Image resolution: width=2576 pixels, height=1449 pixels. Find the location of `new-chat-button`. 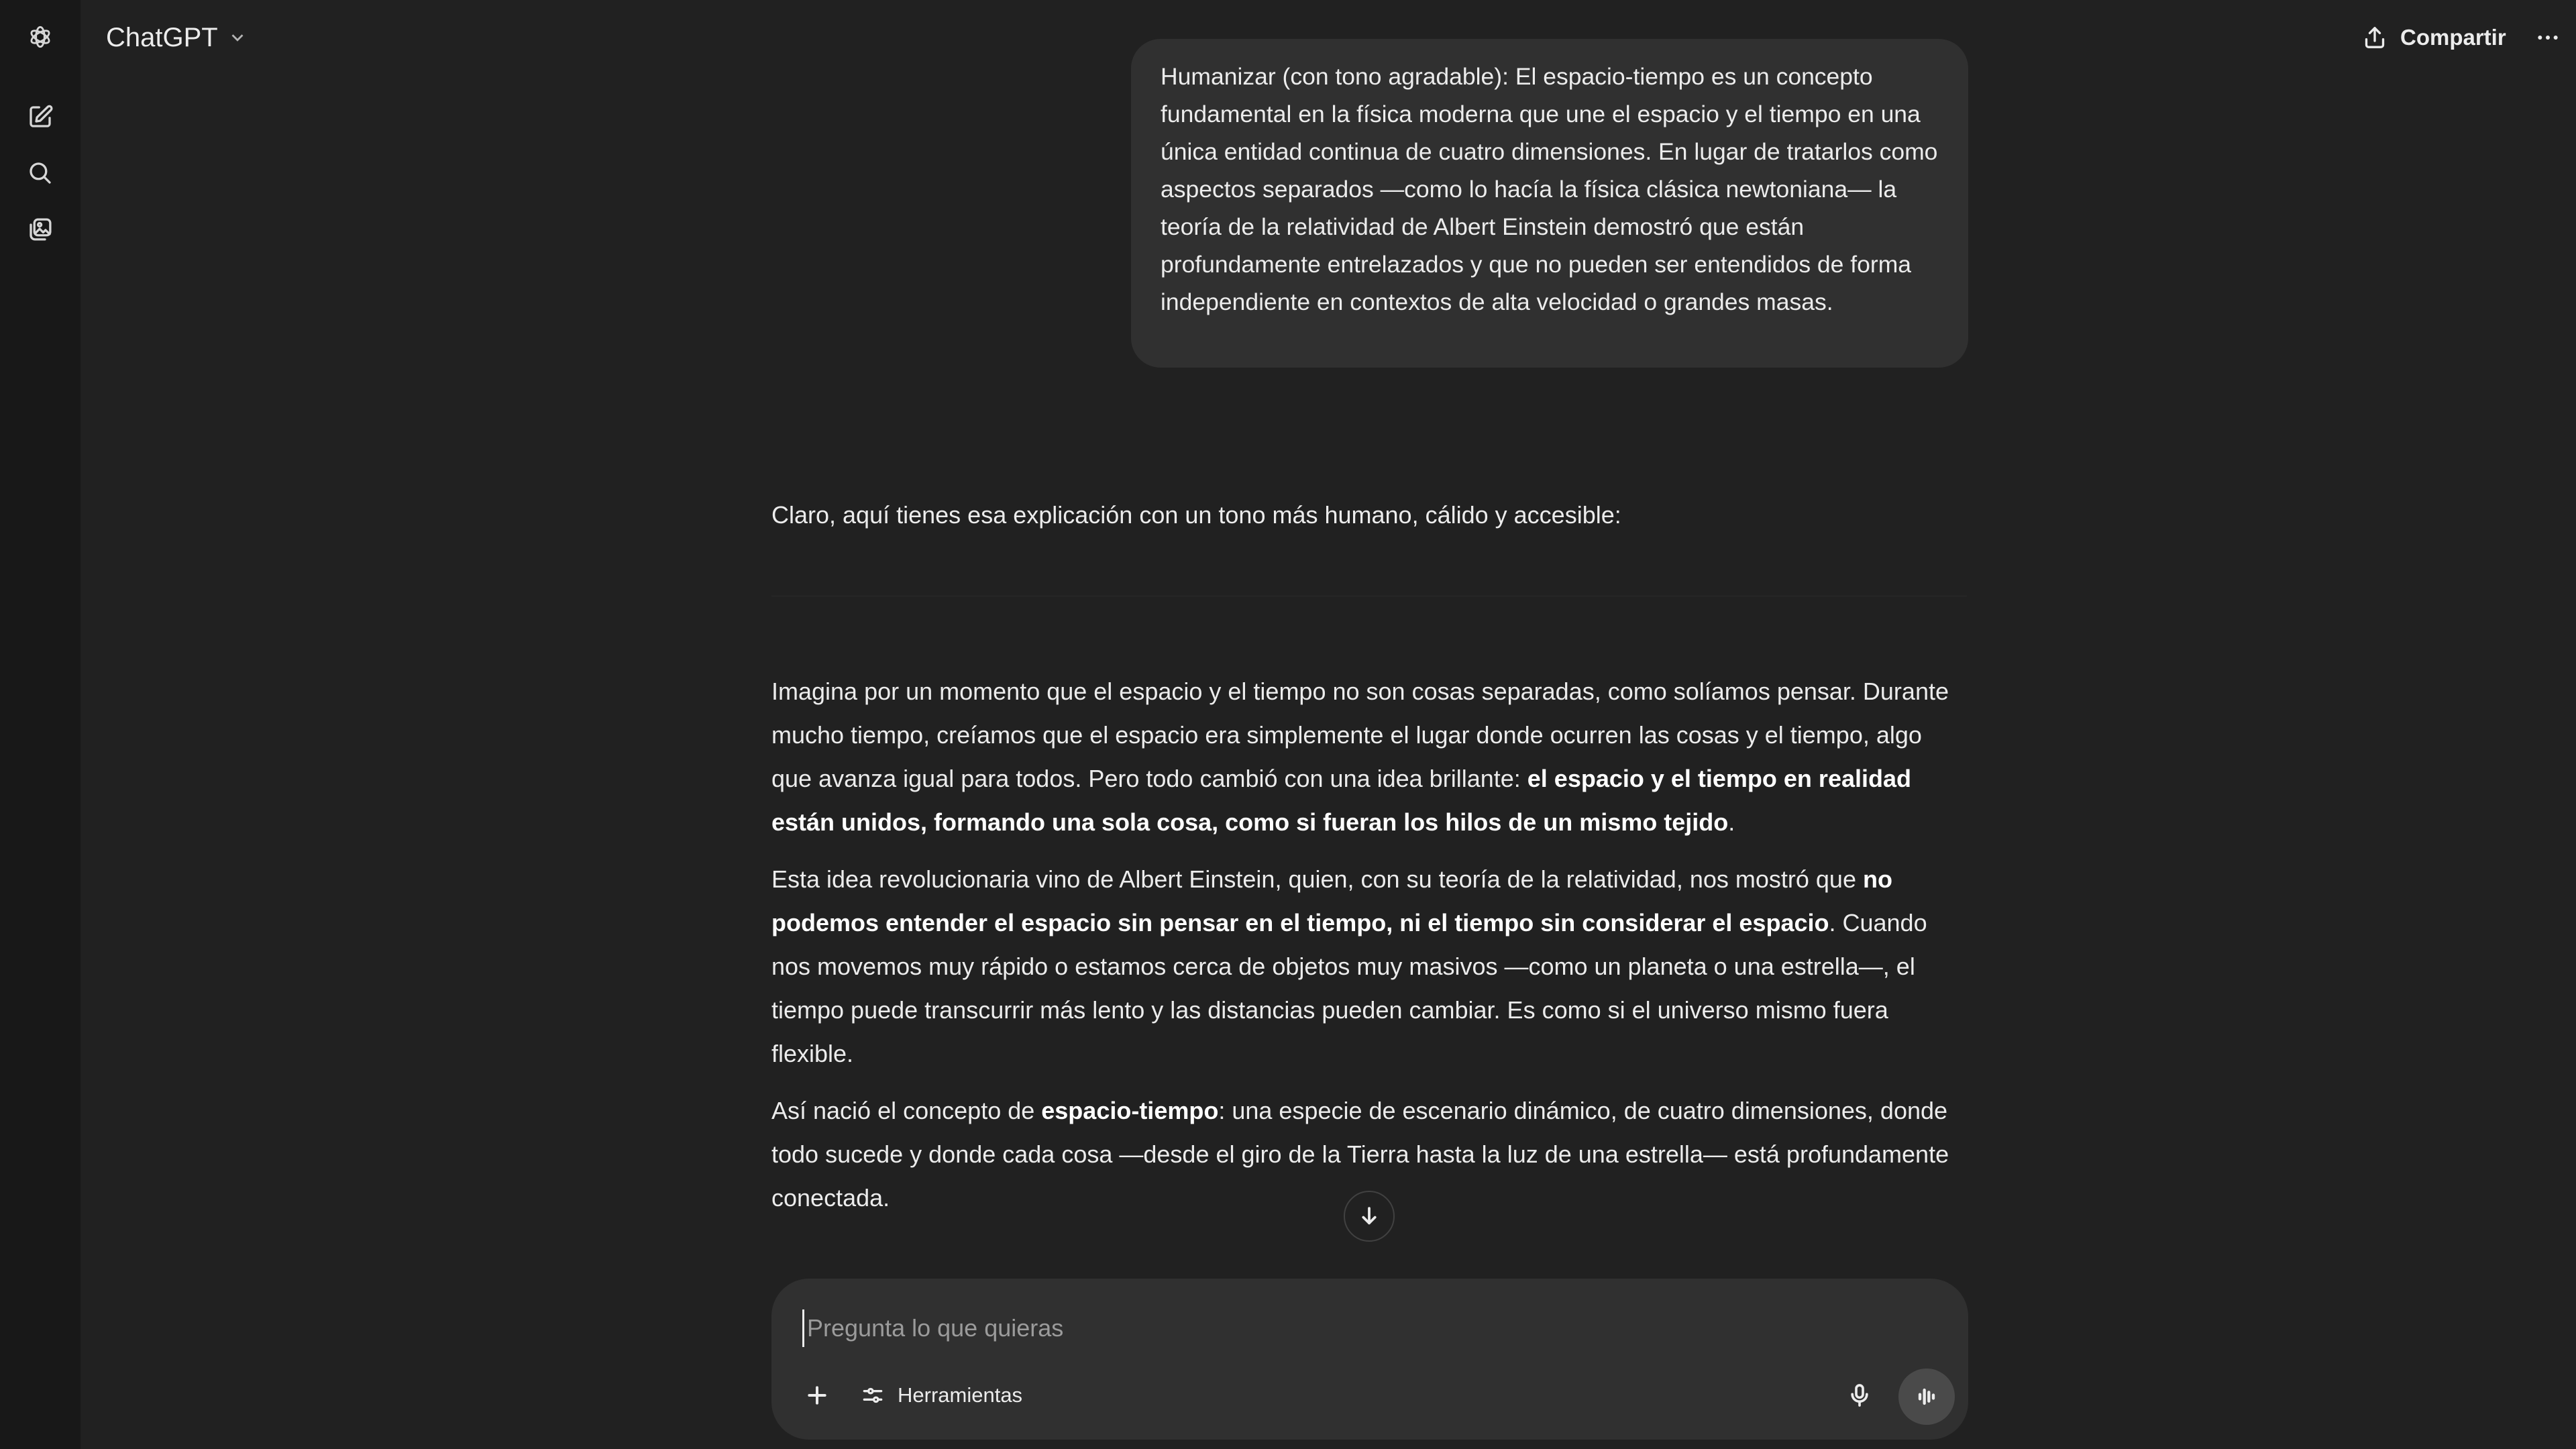

new-chat-button is located at coordinates (40, 117).